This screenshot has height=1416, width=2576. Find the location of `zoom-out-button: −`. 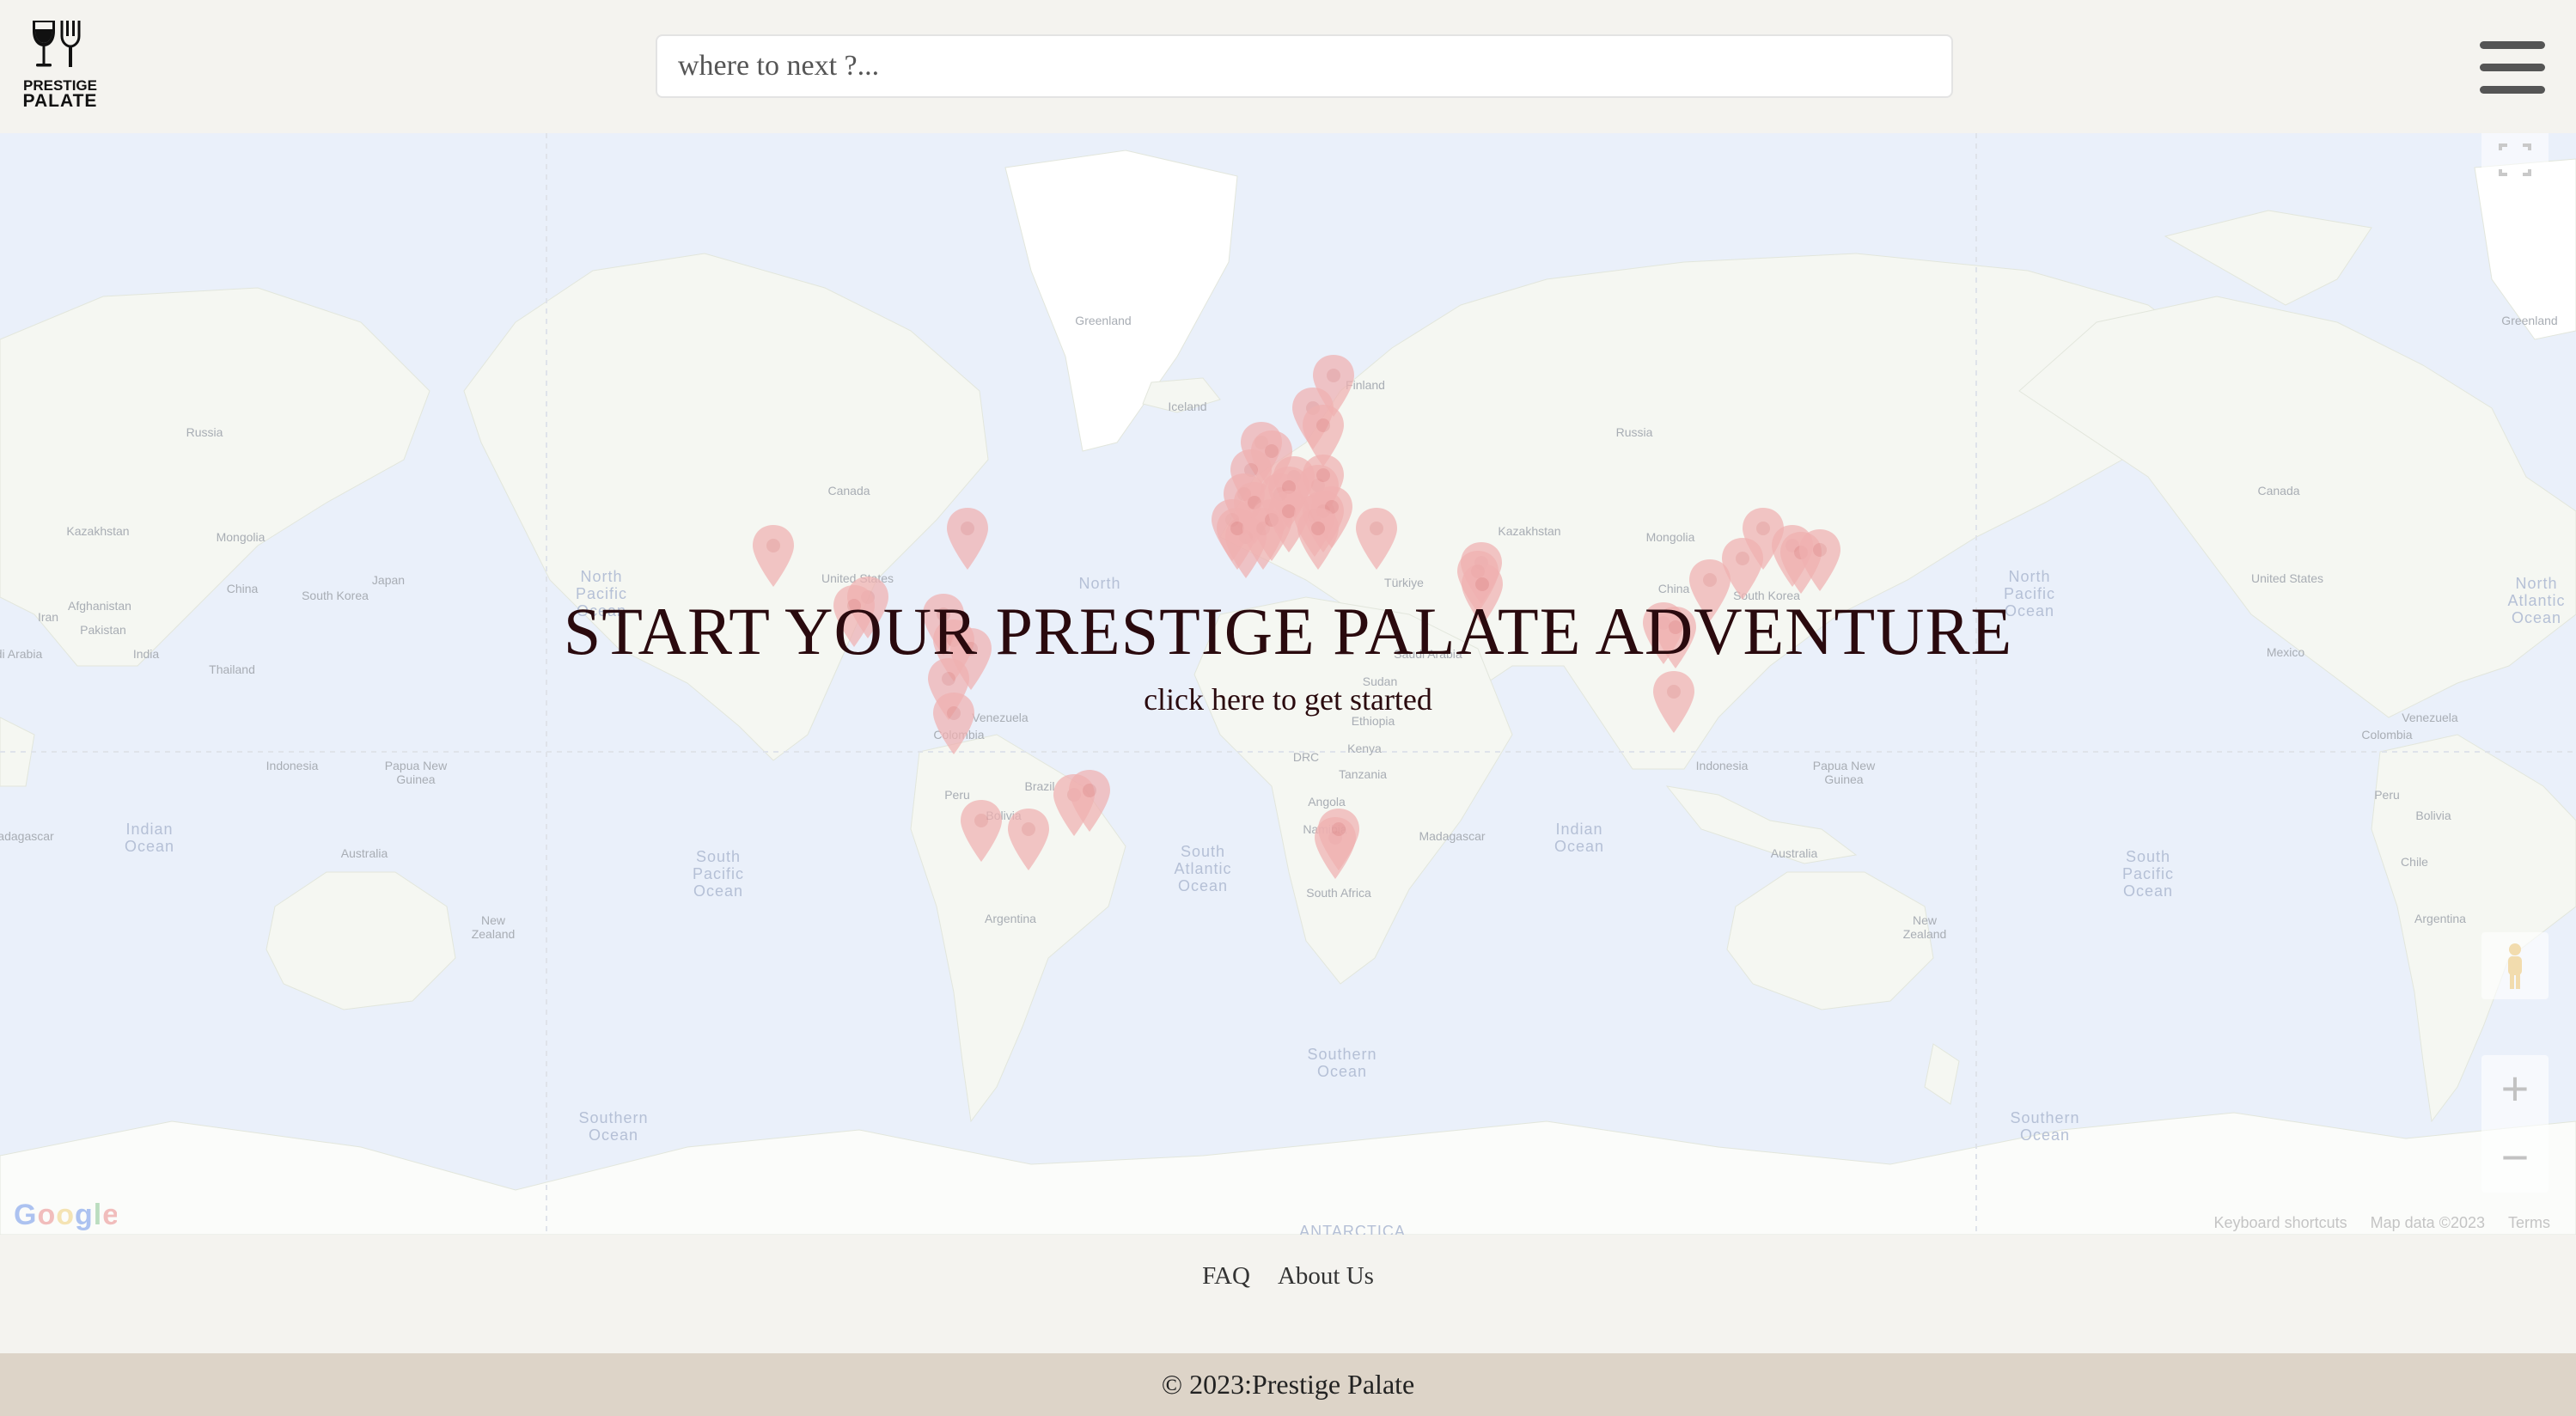

zoom-out-button: − is located at coordinates (2515, 1158).